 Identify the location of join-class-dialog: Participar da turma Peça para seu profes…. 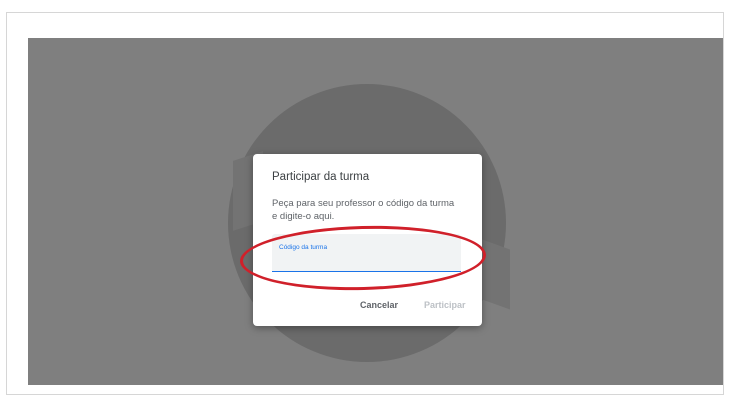
(367, 240).